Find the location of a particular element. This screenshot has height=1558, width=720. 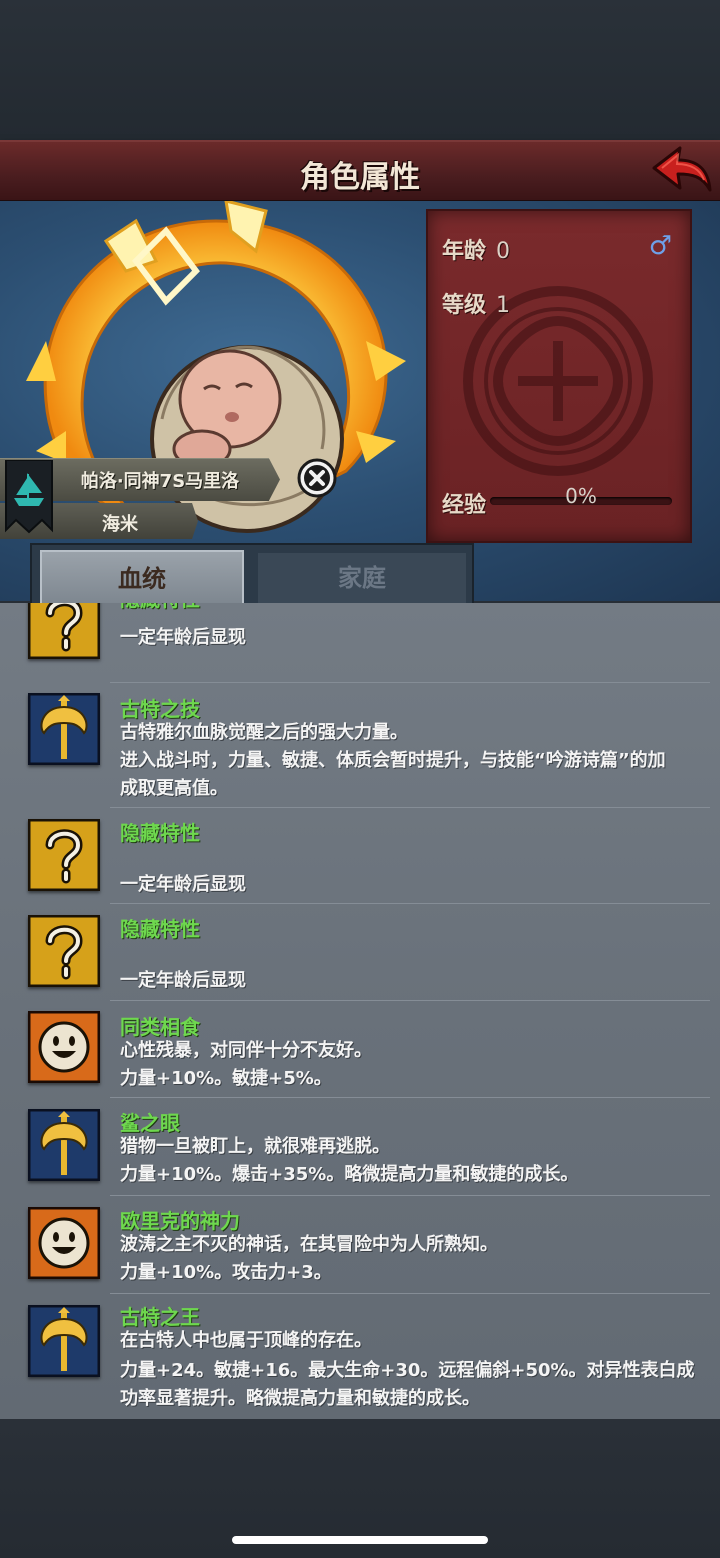

male-gender-icon: ♂ is located at coordinates (660, 246).